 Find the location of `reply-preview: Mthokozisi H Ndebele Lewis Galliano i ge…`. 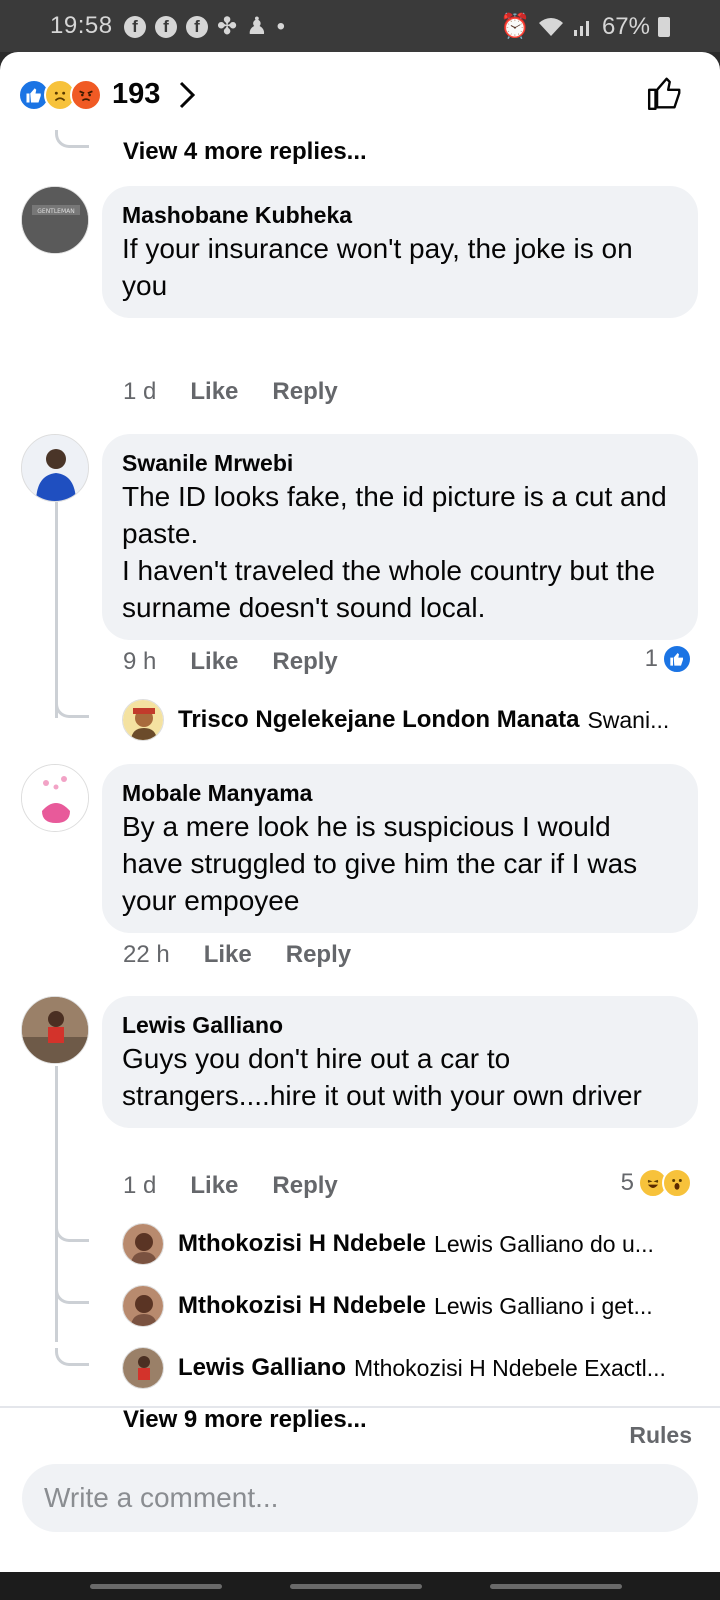

reply-preview: Mthokozisi H Ndebele Lewis Galliano i ge… is located at coordinates (412, 1306).